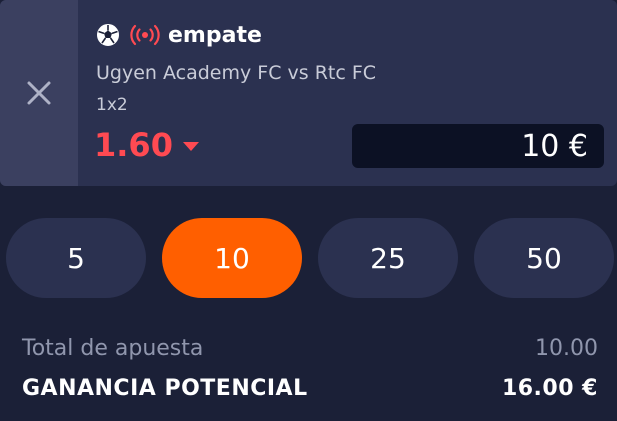  Describe the element at coordinates (478, 146) in the screenshot. I see `stake-input: 10 €` at that location.